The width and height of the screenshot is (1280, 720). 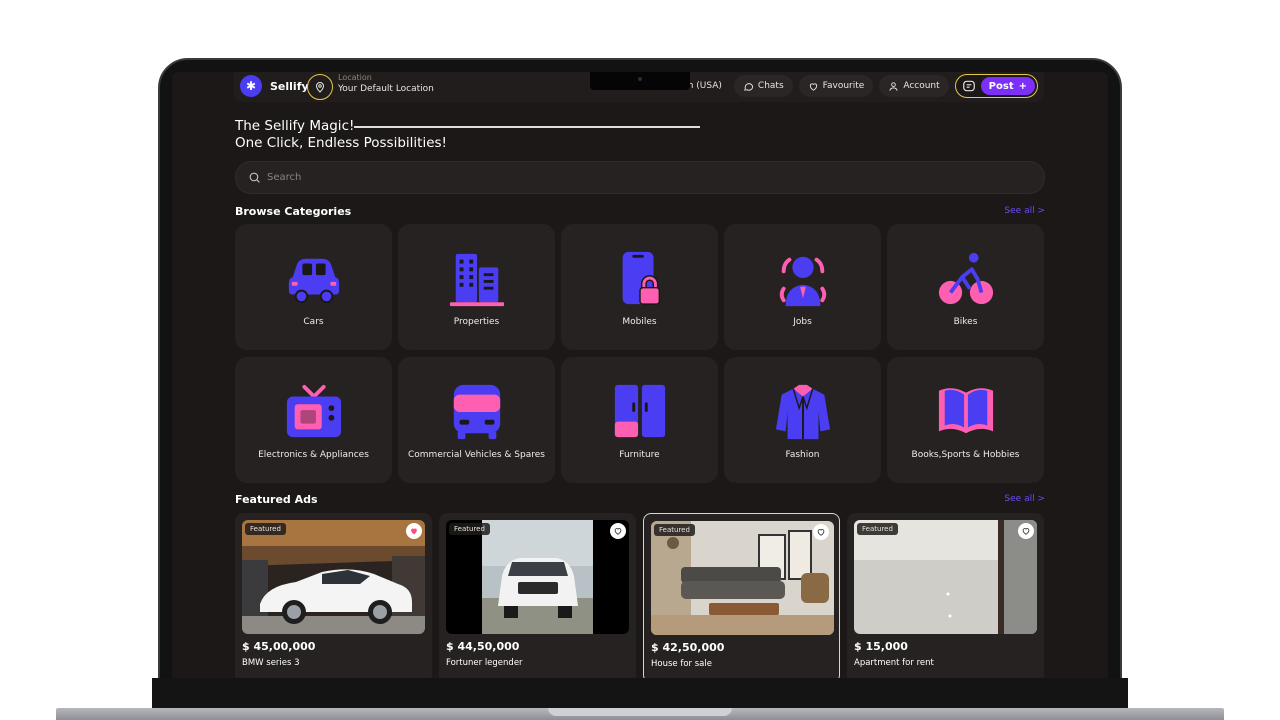 I want to click on ad-title: Fortuner legender, so click(x=484, y=663).